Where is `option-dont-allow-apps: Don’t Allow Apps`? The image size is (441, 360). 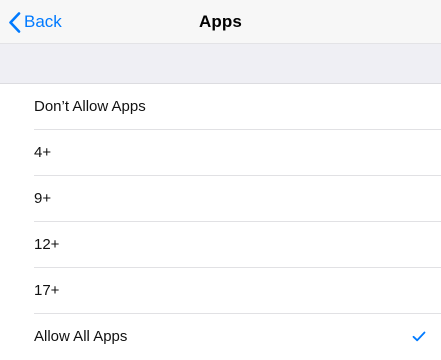
option-dont-allow-apps: Don’t Allow Apps is located at coordinates (220, 107).